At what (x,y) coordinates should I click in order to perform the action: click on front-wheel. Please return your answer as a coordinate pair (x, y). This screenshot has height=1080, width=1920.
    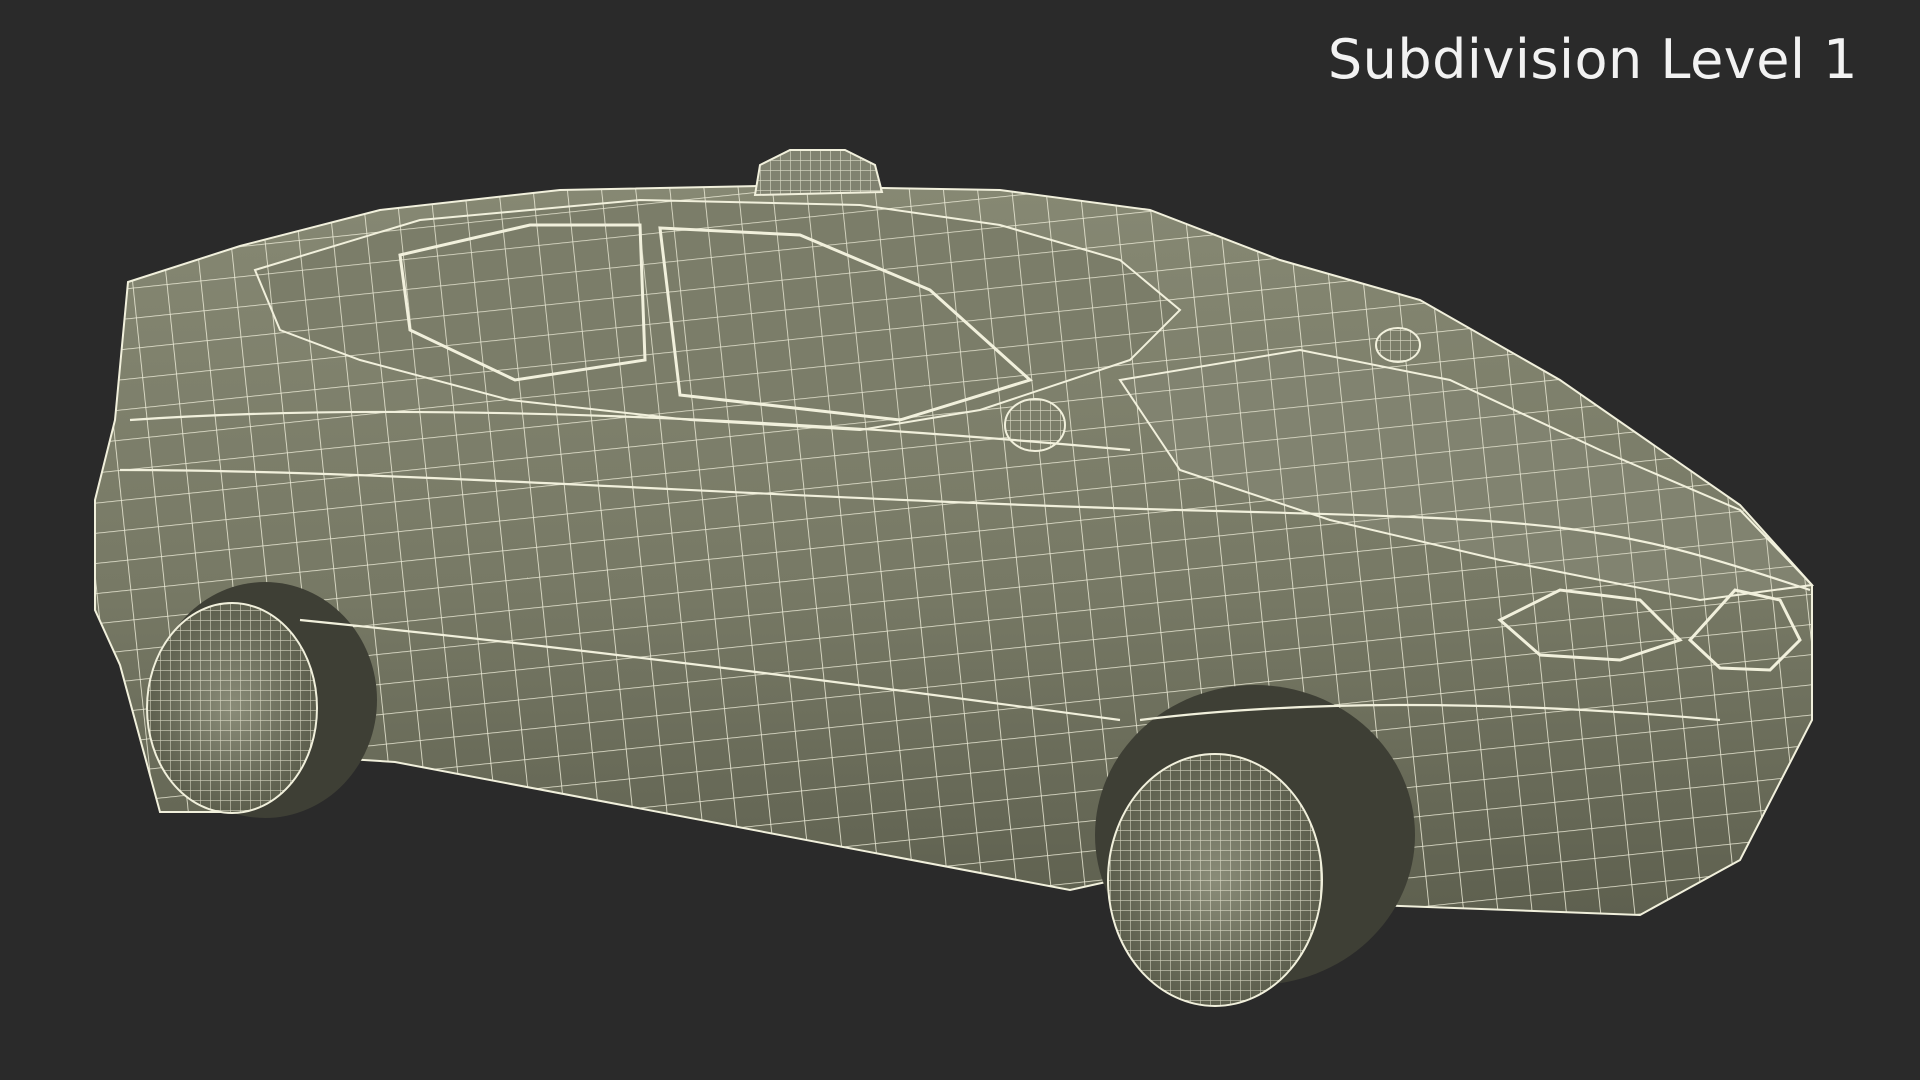
    Looking at the image, I should click on (1255, 846).